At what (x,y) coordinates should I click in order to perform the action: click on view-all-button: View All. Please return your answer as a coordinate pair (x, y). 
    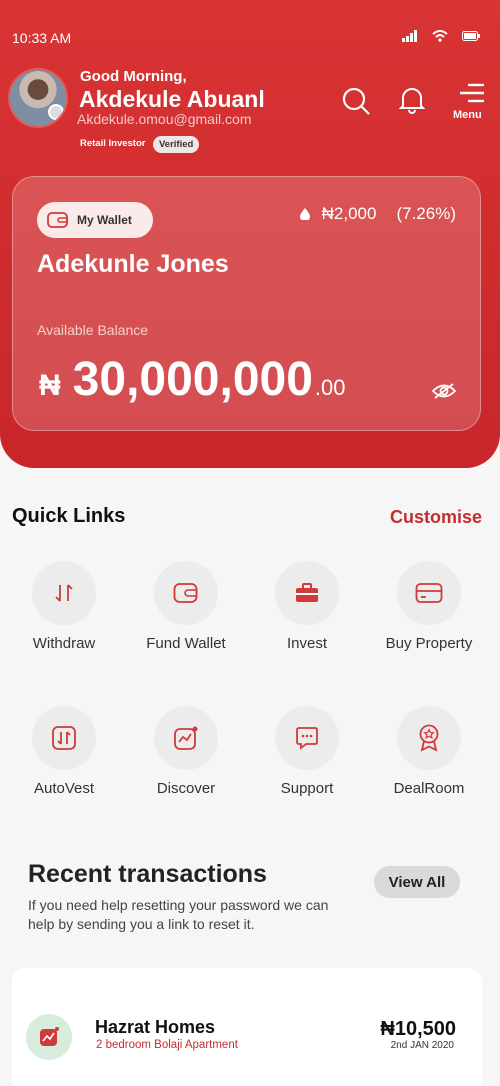
    Looking at the image, I should click on (417, 882).